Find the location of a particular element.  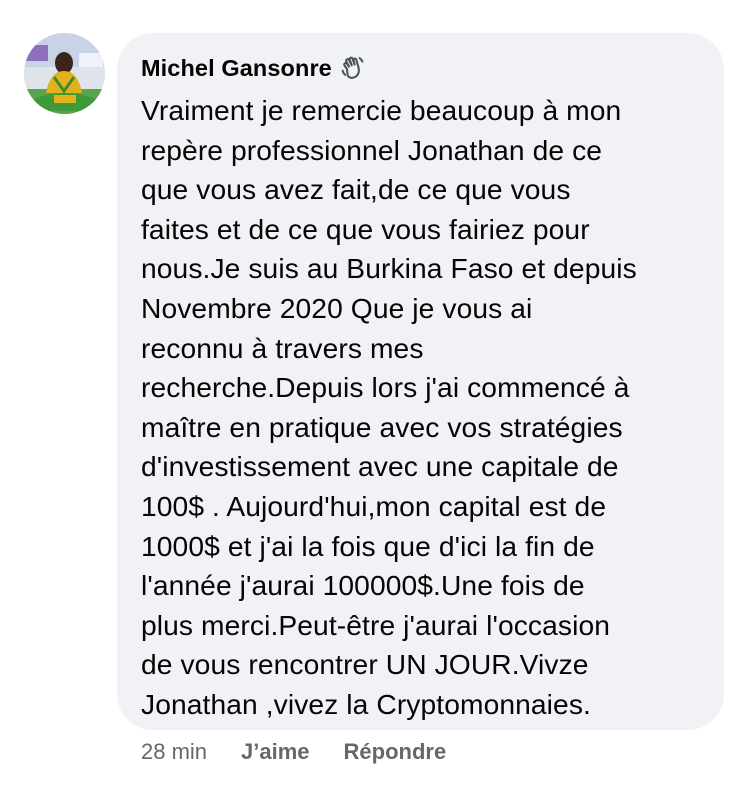

avatar is located at coordinates (64, 73).